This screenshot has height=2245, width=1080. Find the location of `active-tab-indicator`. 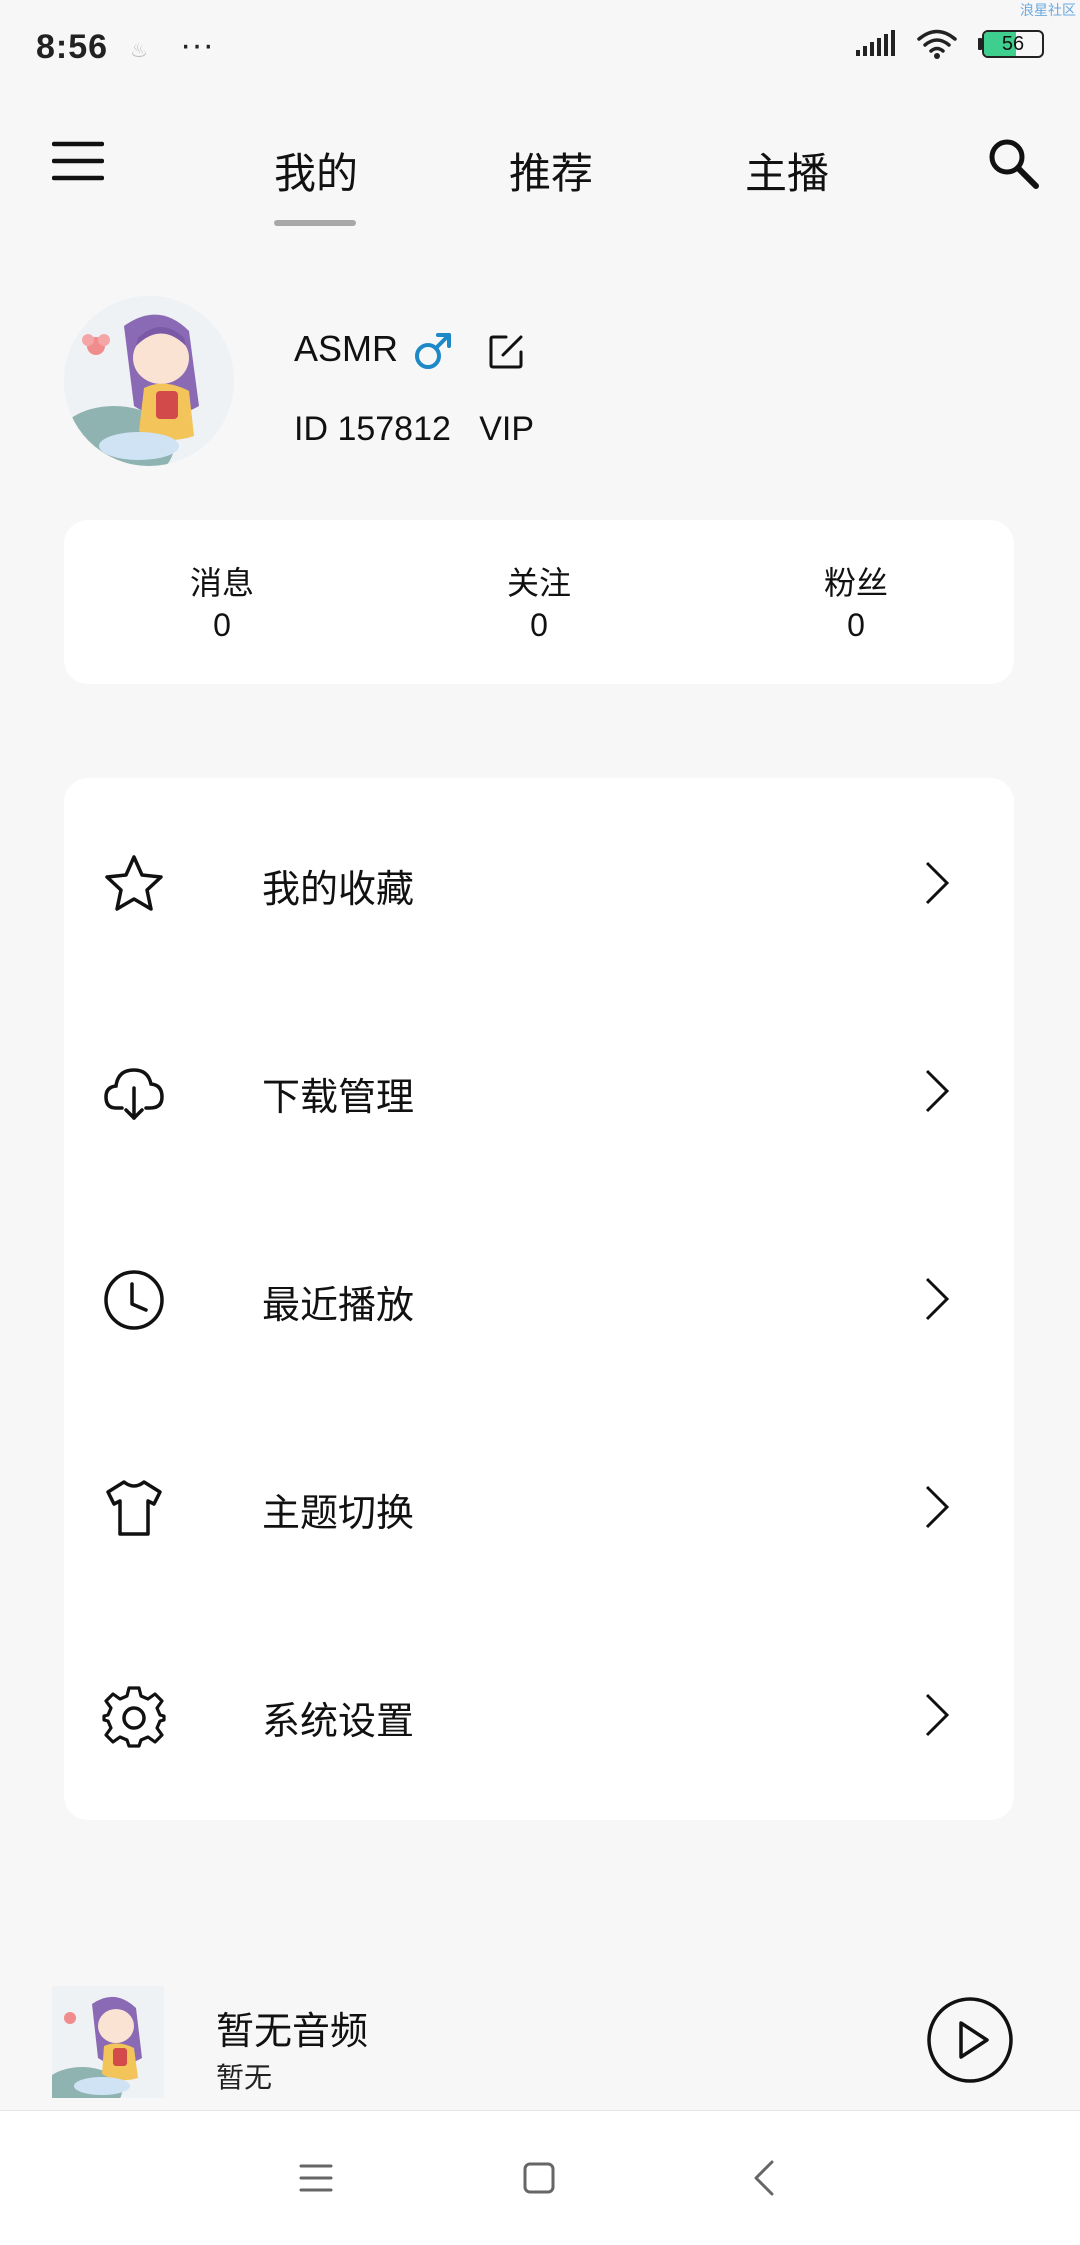

active-tab-indicator is located at coordinates (315, 223).